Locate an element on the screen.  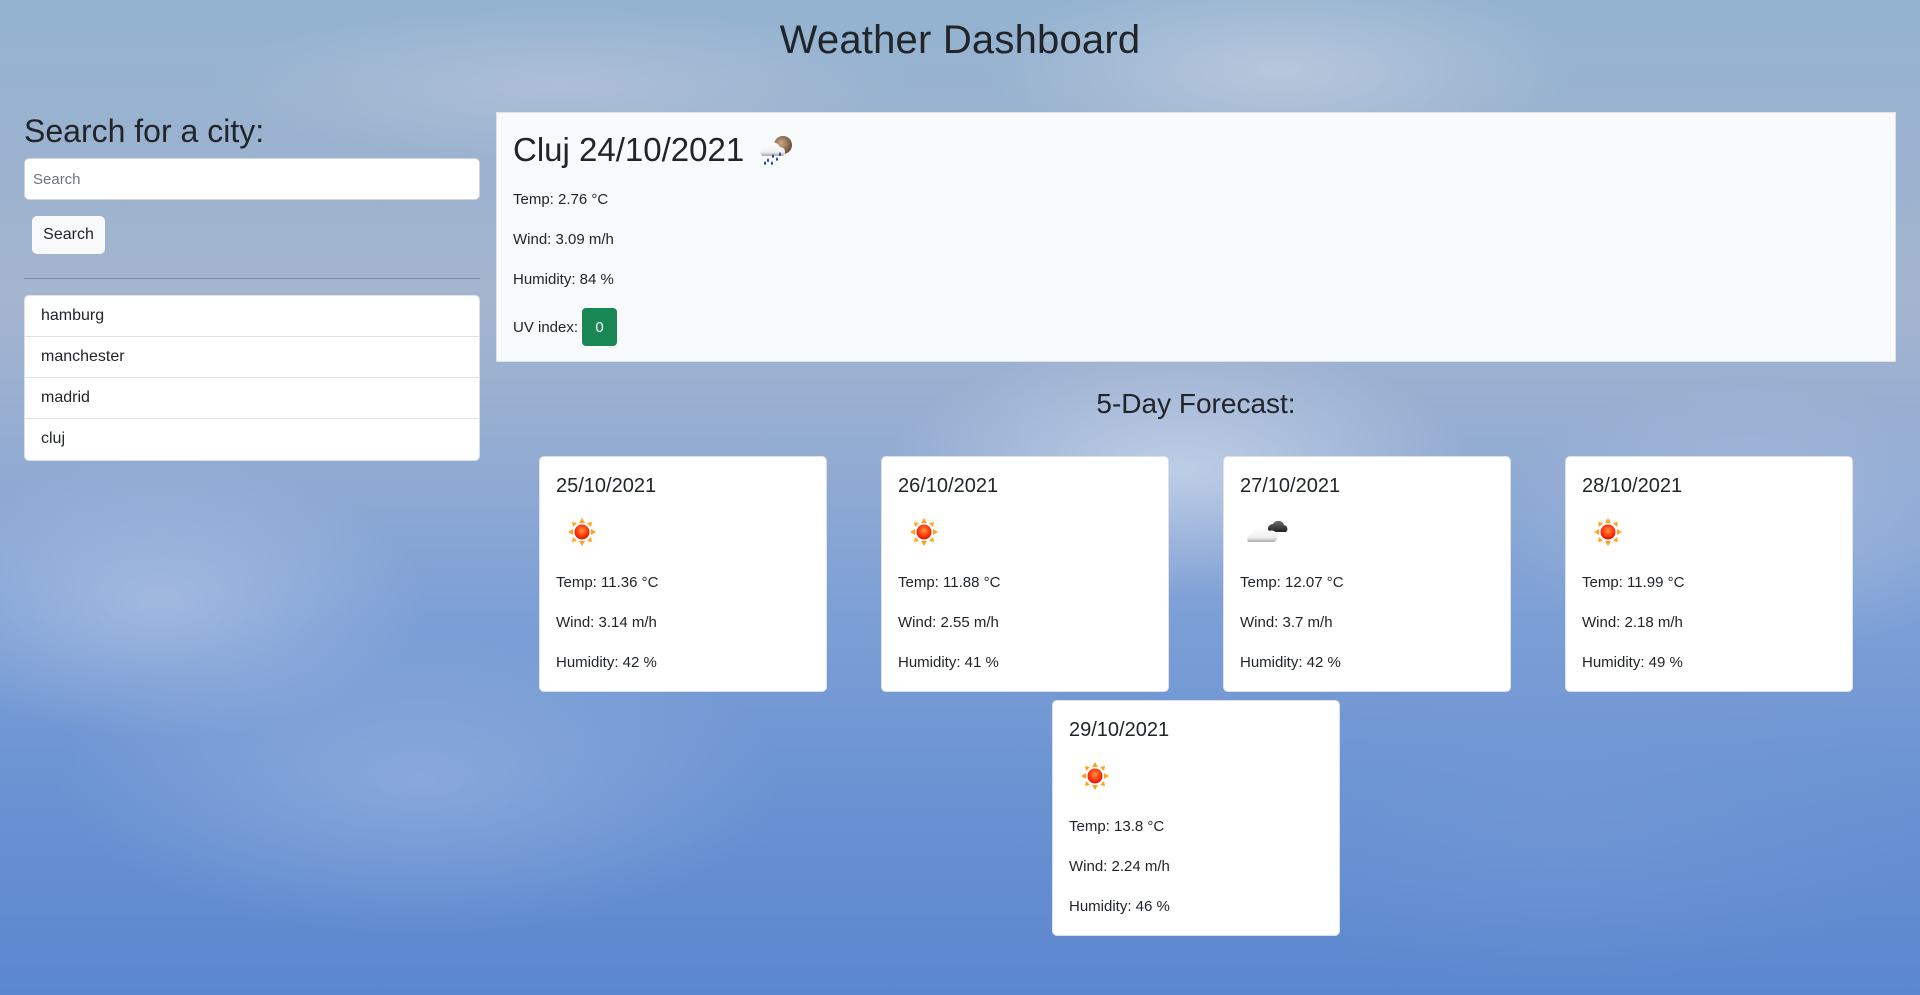
current-temp: Temp: 2.76 °C is located at coordinates (561, 199).